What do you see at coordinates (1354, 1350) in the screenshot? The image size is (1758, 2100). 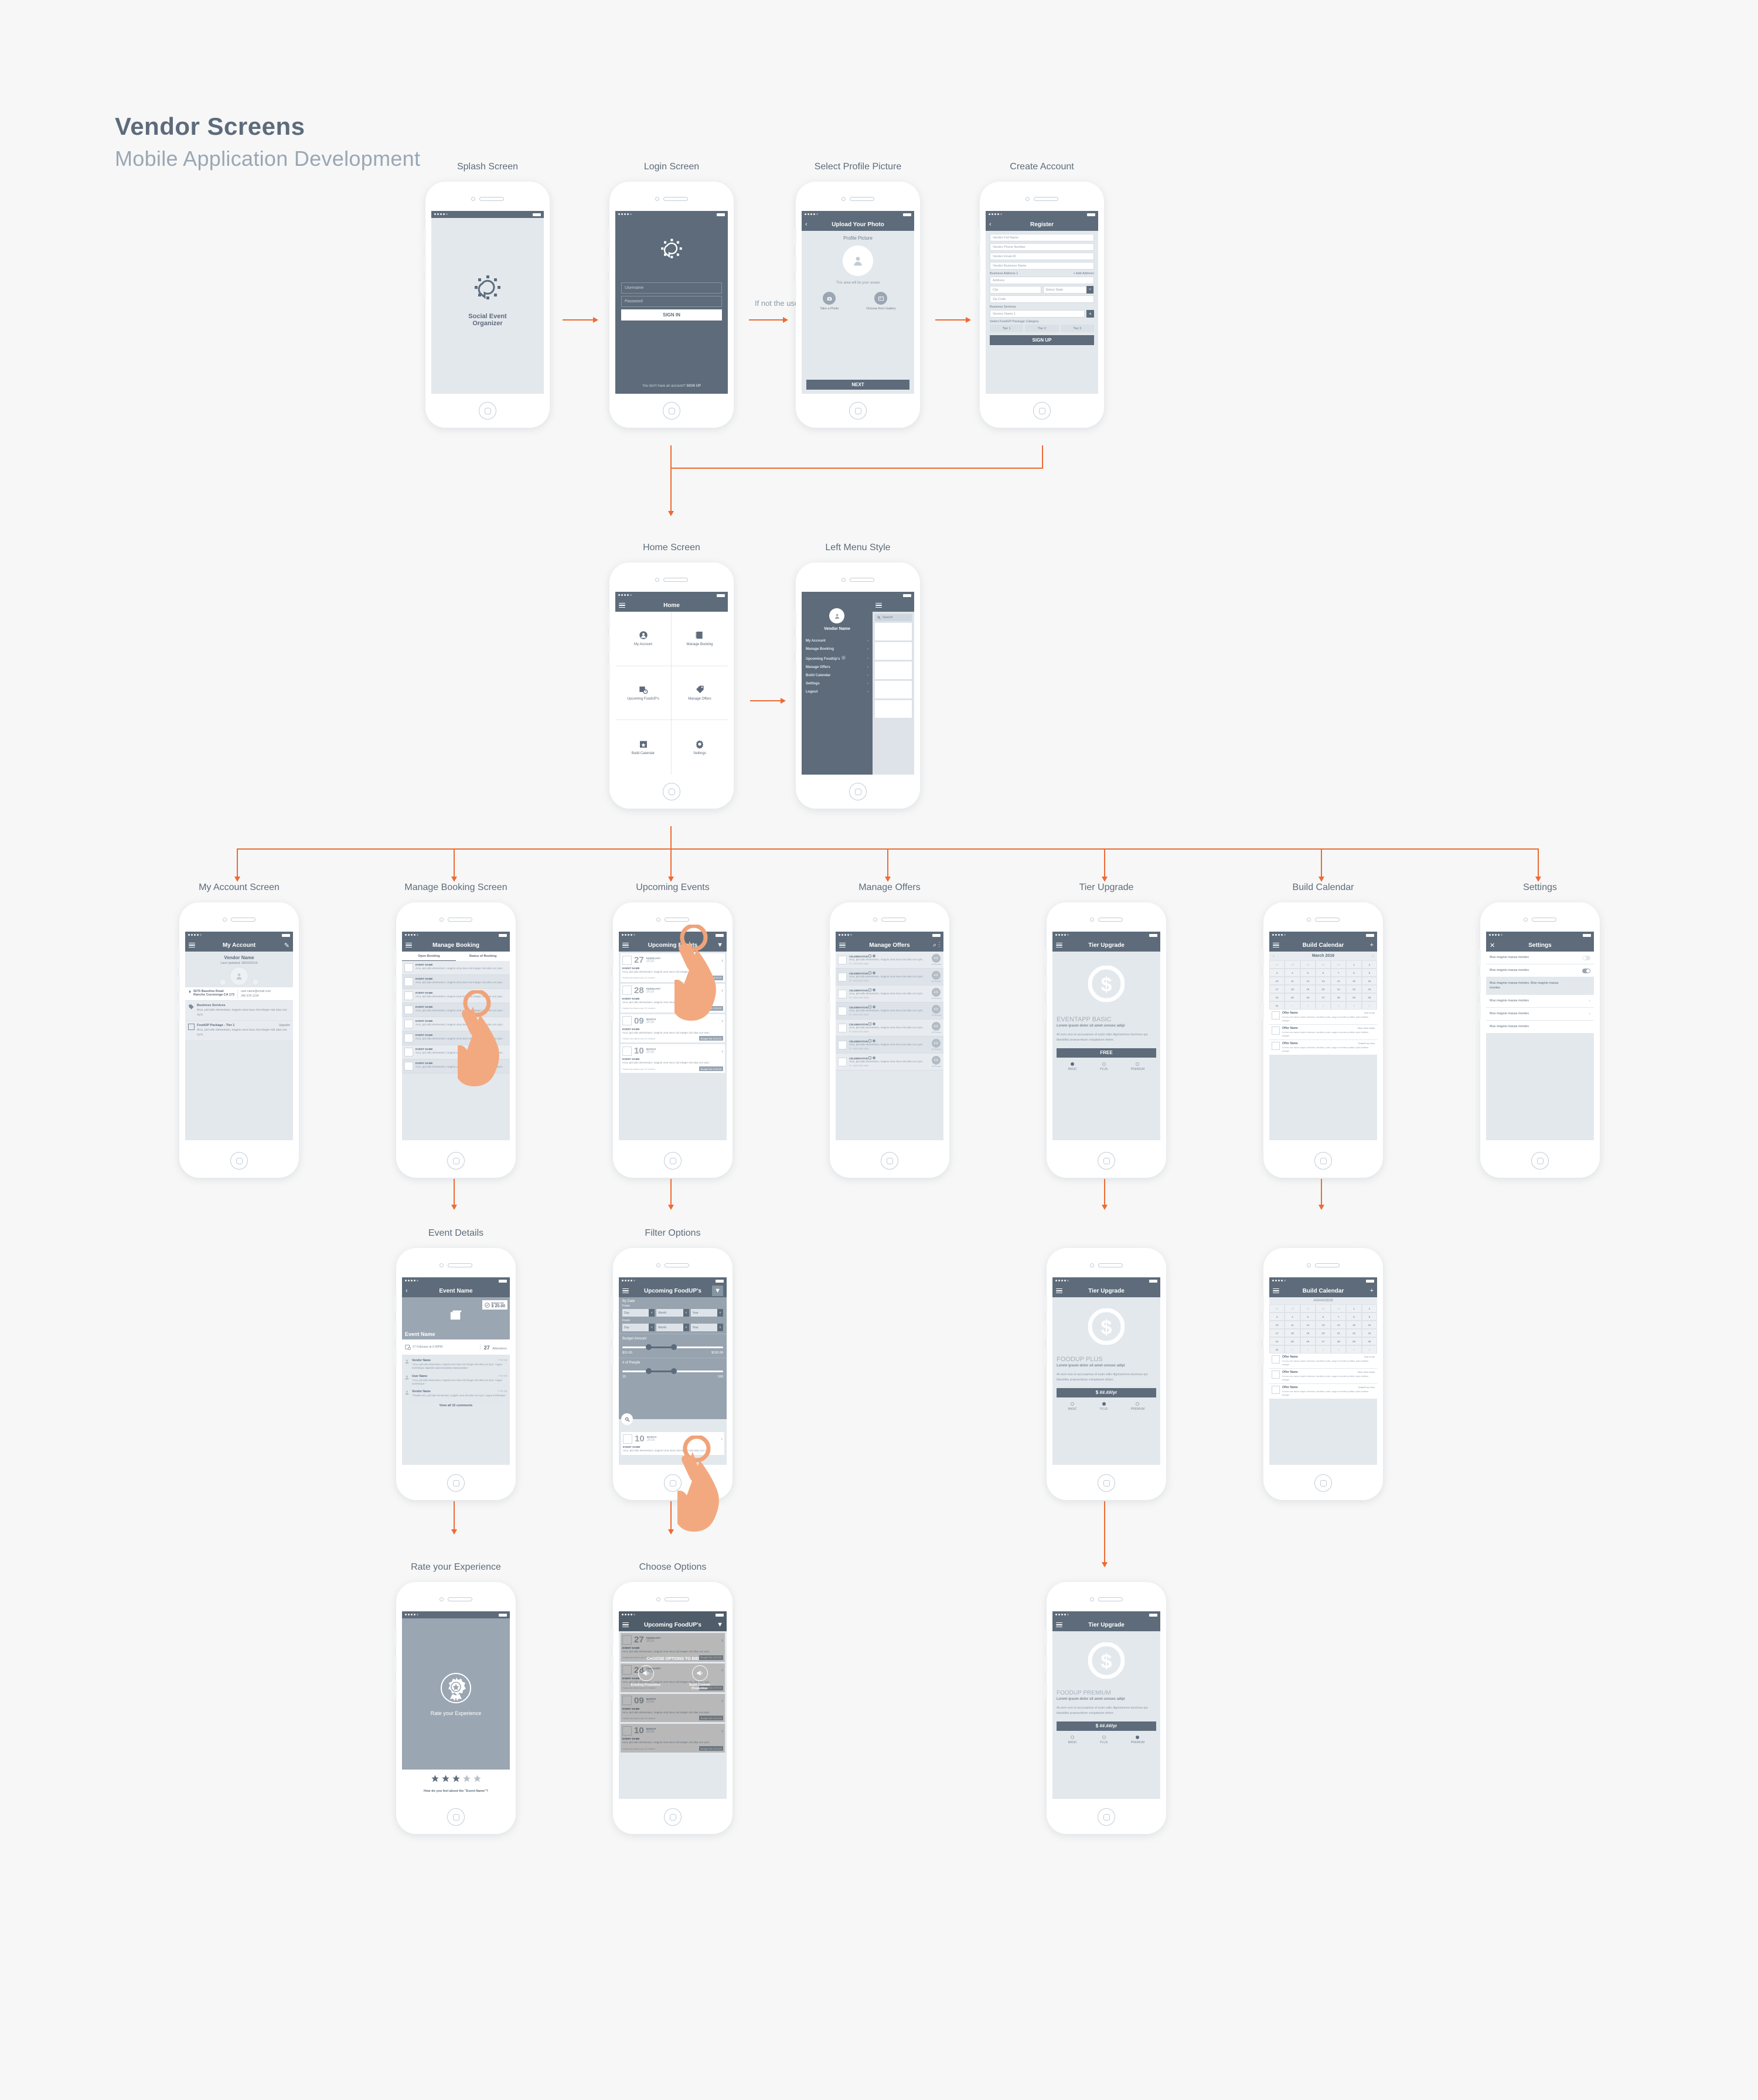 I see `calendar-day: 5` at bounding box center [1354, 1350].